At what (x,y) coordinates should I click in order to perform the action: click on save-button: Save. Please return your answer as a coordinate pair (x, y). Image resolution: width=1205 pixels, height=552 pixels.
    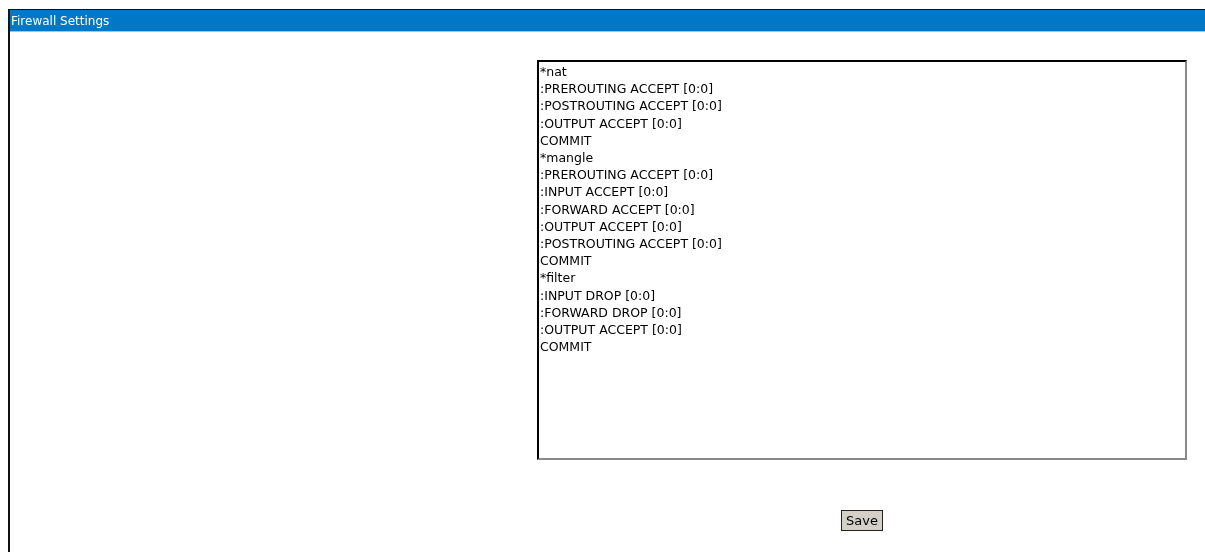
    Looking at the image, I should click on (862, 520).